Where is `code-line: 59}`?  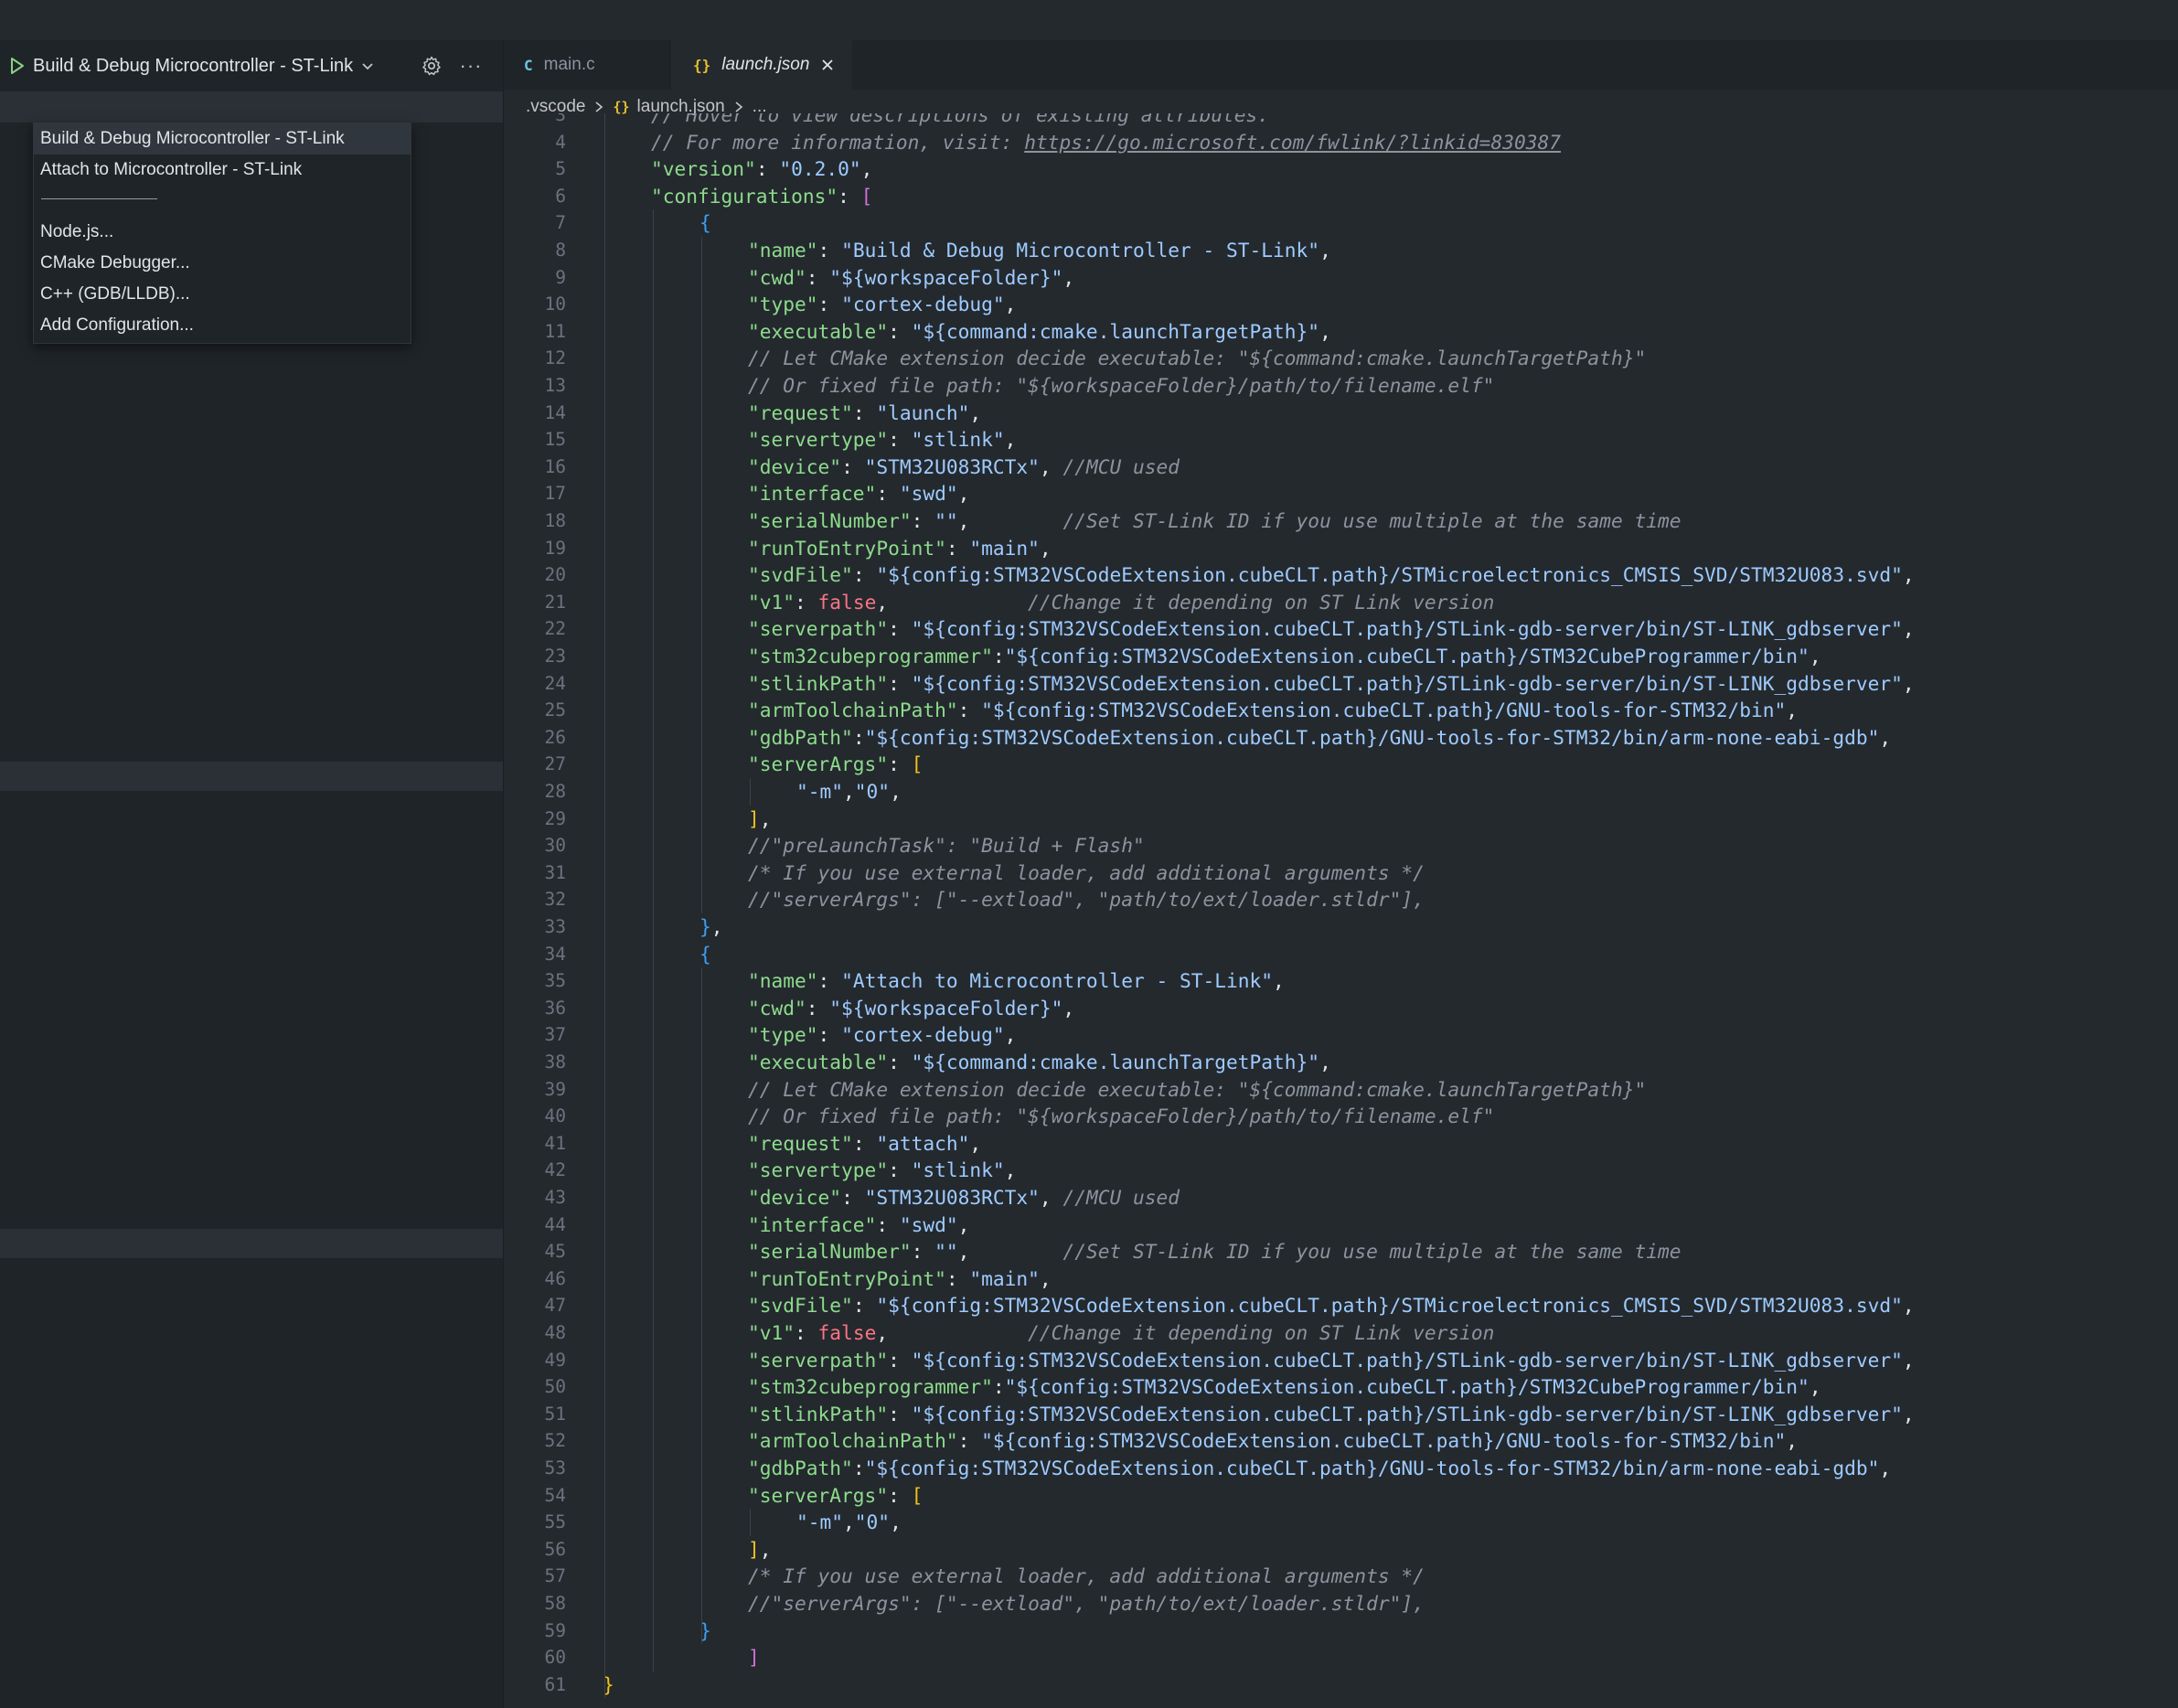 code-line: 59} is located at coordinates (1341, 1631).